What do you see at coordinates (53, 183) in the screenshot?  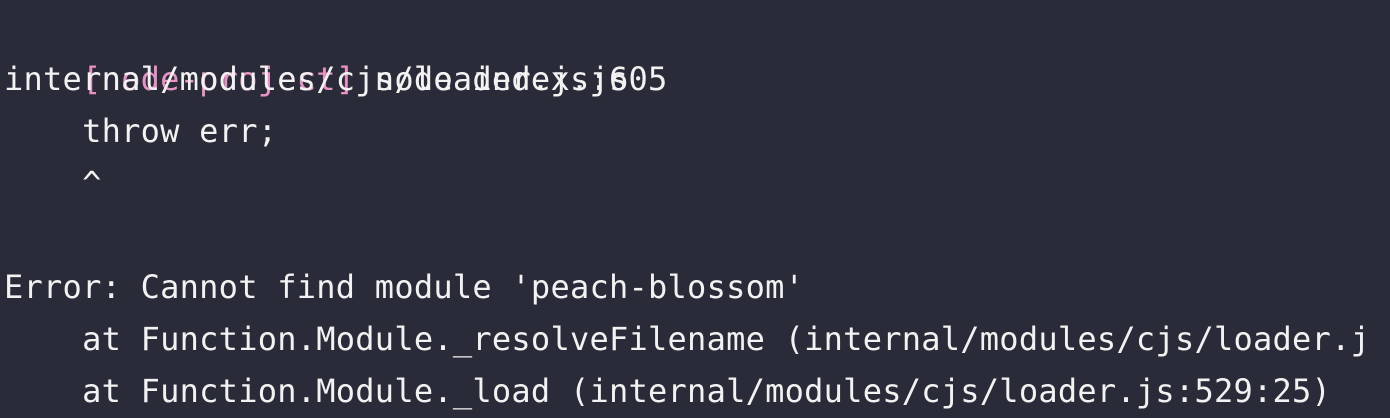 I see `caret-line: ^` at bounding box center [53, 183].